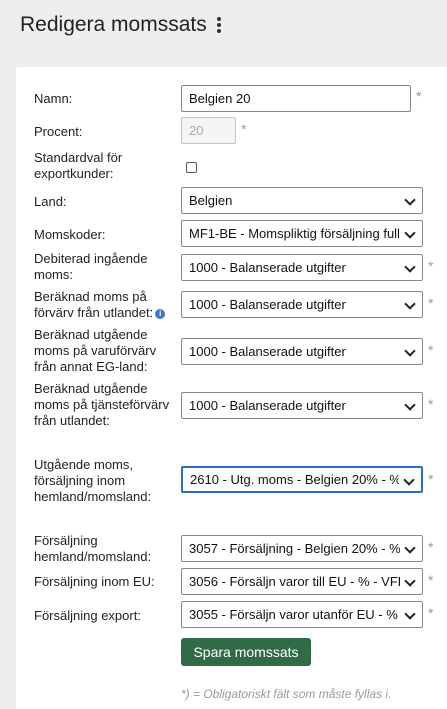 Image resolution: width=447 pixels, height=709 pixels. What do you see at coordinates (109, 305) in the screenshot?
I see `beraknad-utland-label: Beräknad moms på förvärv från utlandet: i` at bounding box center [109, 305].